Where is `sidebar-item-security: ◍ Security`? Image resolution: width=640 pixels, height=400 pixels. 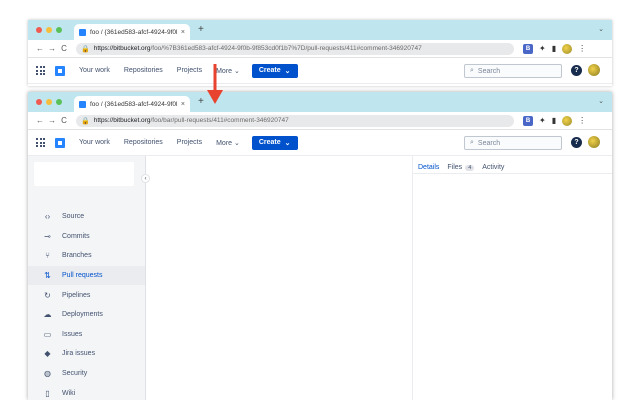
sidebar-item-security: ◍ Security is located at coordinates (86, 374).